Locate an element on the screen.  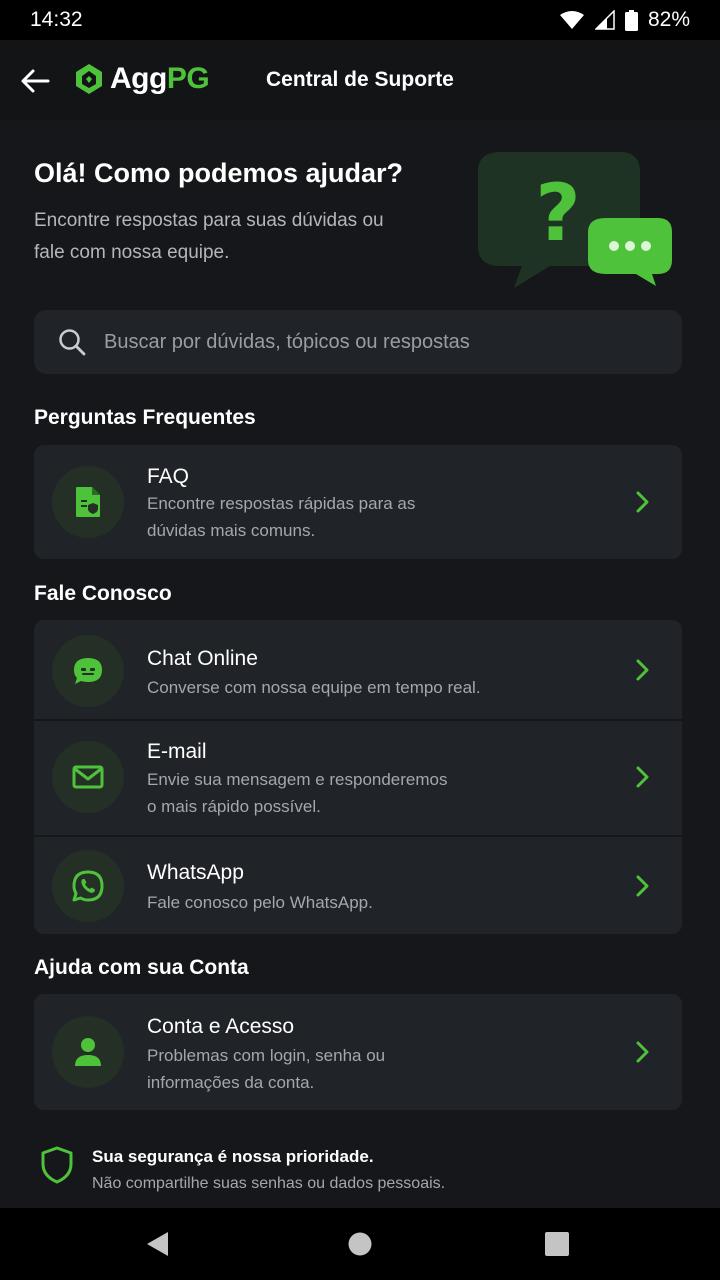
user-icon is located at coordinates (88, 1052).